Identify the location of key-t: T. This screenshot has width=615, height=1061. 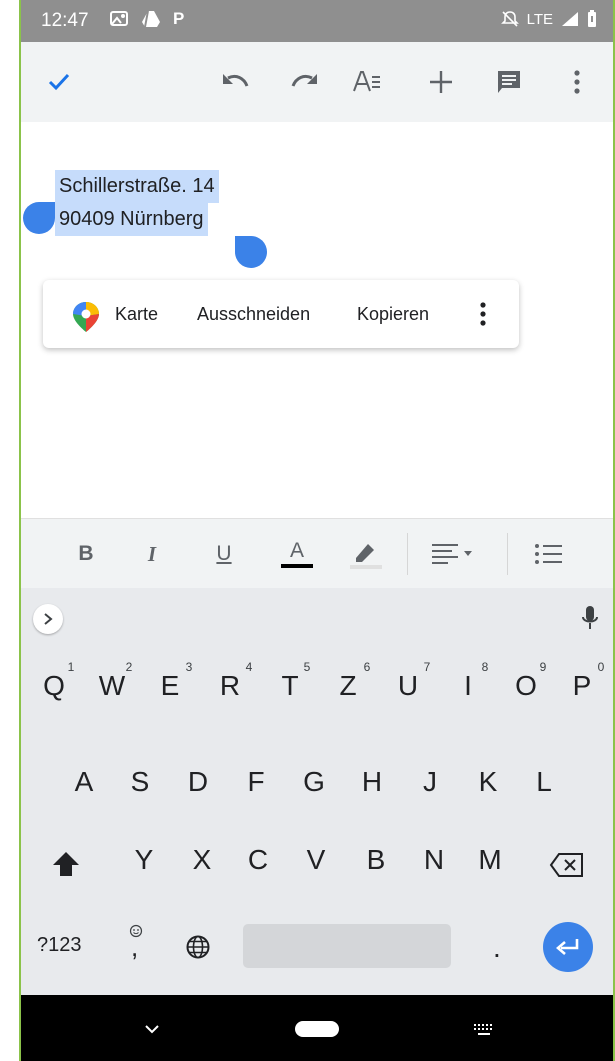
(290, 686).